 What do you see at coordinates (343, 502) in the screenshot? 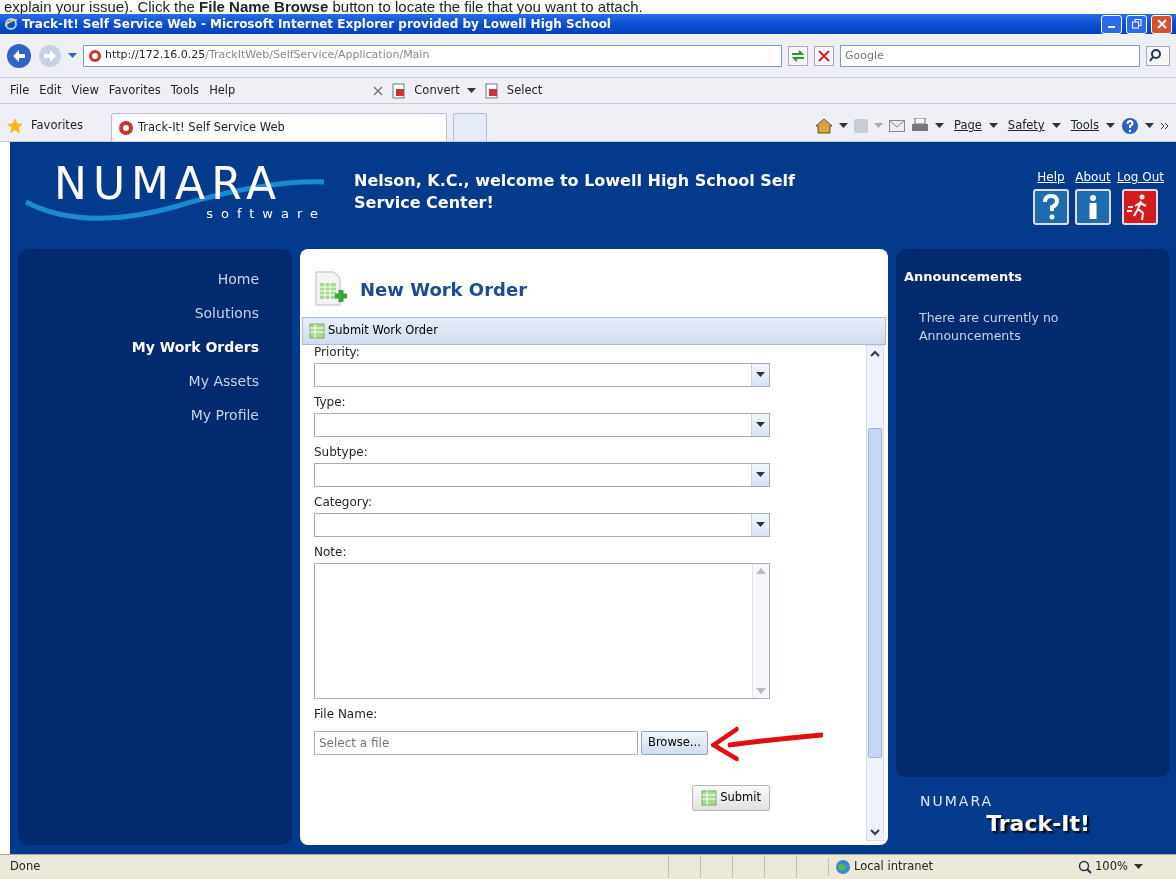
I see `field-label: Category:` at bounding box center [343, 502].